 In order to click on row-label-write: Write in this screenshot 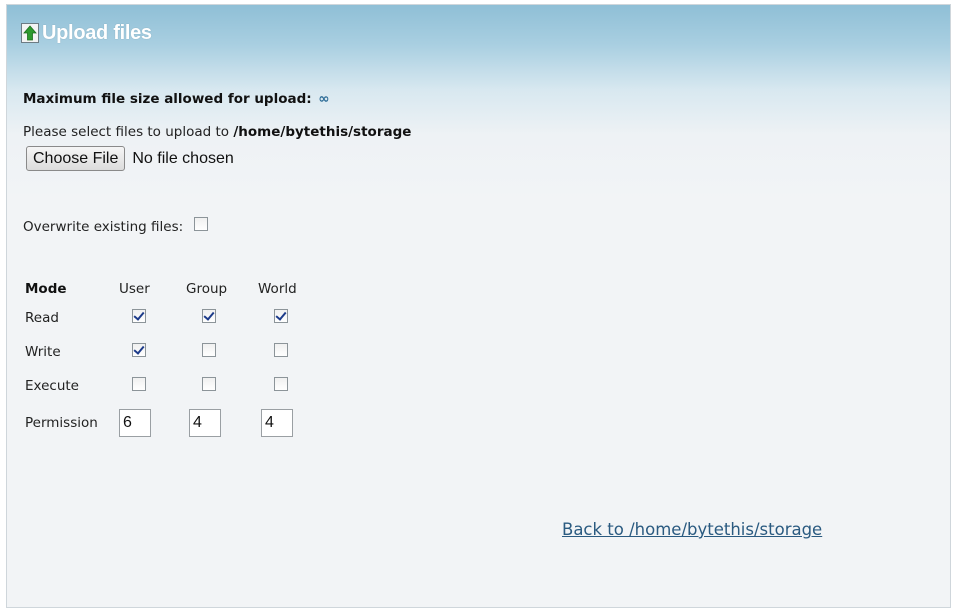, I will do `click(43, 352)`.